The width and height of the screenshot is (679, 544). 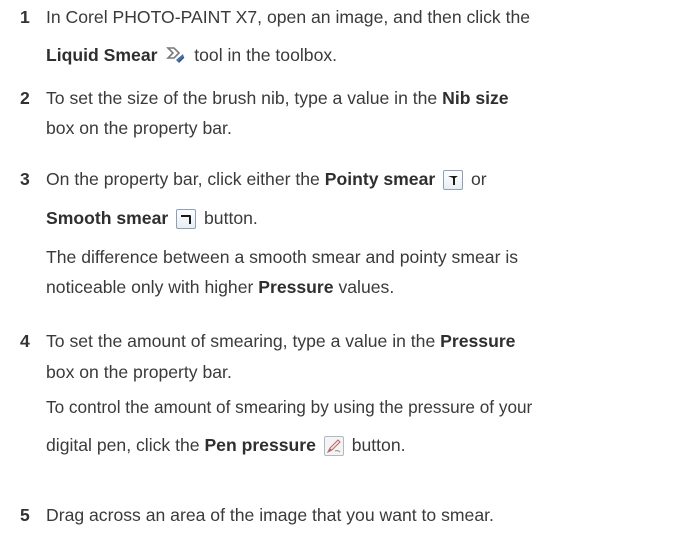 What do you see at coordinates (231, 218) in the screenshot?
I see `step-text: button.` at bounding box center [231, 218].